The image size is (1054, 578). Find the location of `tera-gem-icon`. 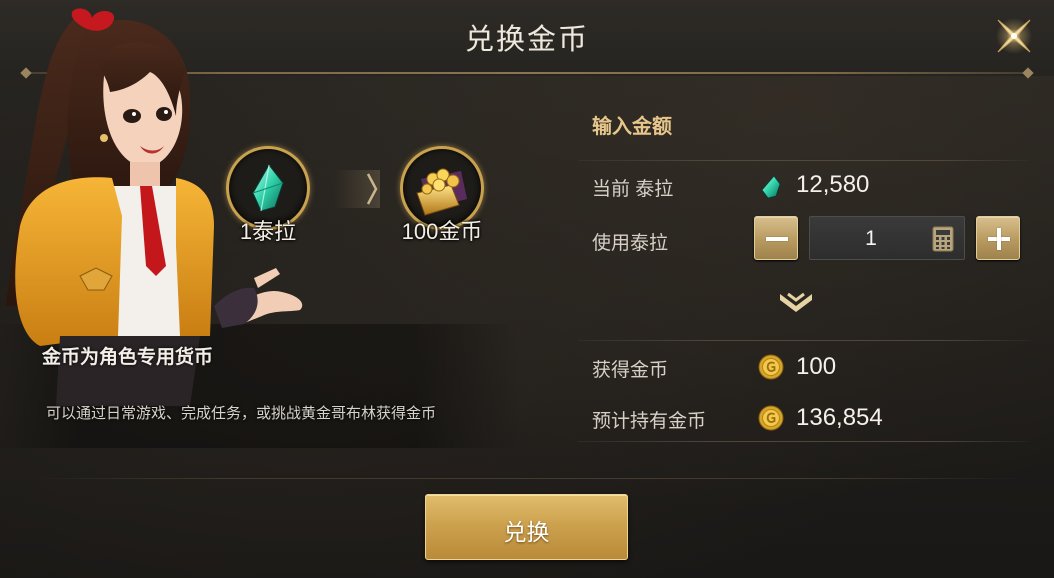

tera-gem-icon is located at coordinates (771, 187).